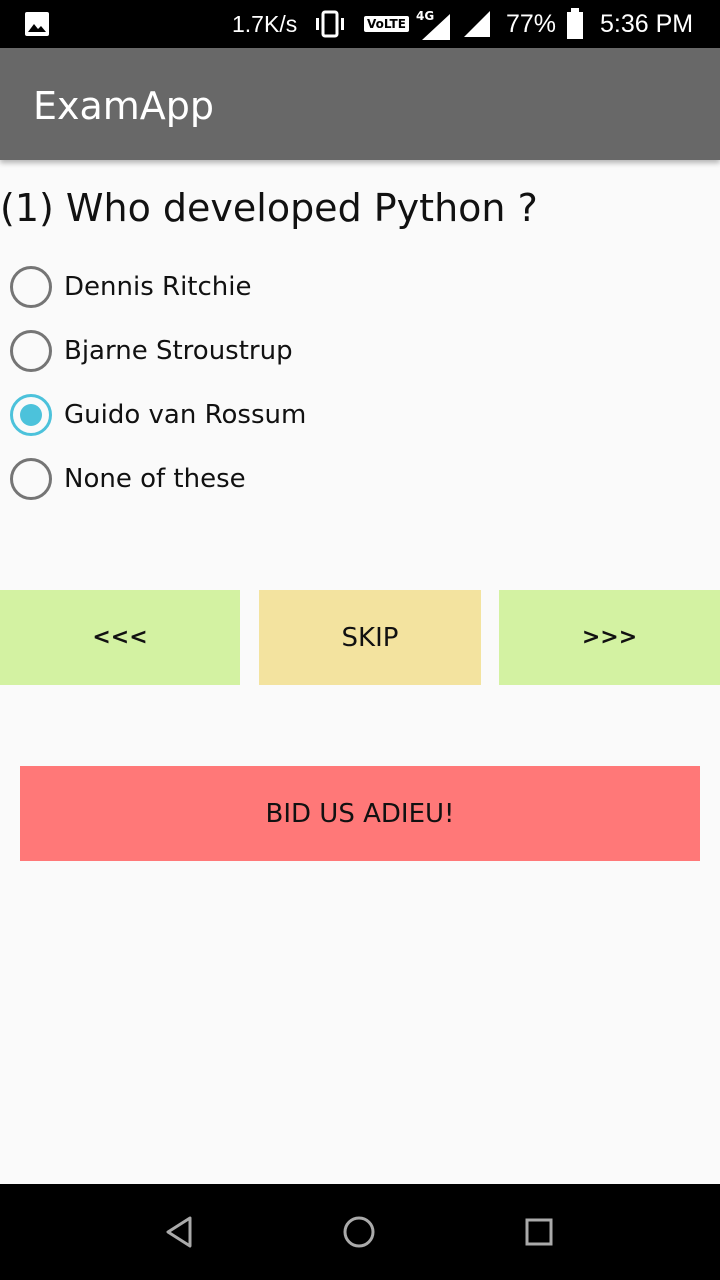 This screenshot has height=1280, width=720. What do you see at coordinates (609, 637) in the screenshot?
I see `next-button: >>>` at bounding box center [609, 637].